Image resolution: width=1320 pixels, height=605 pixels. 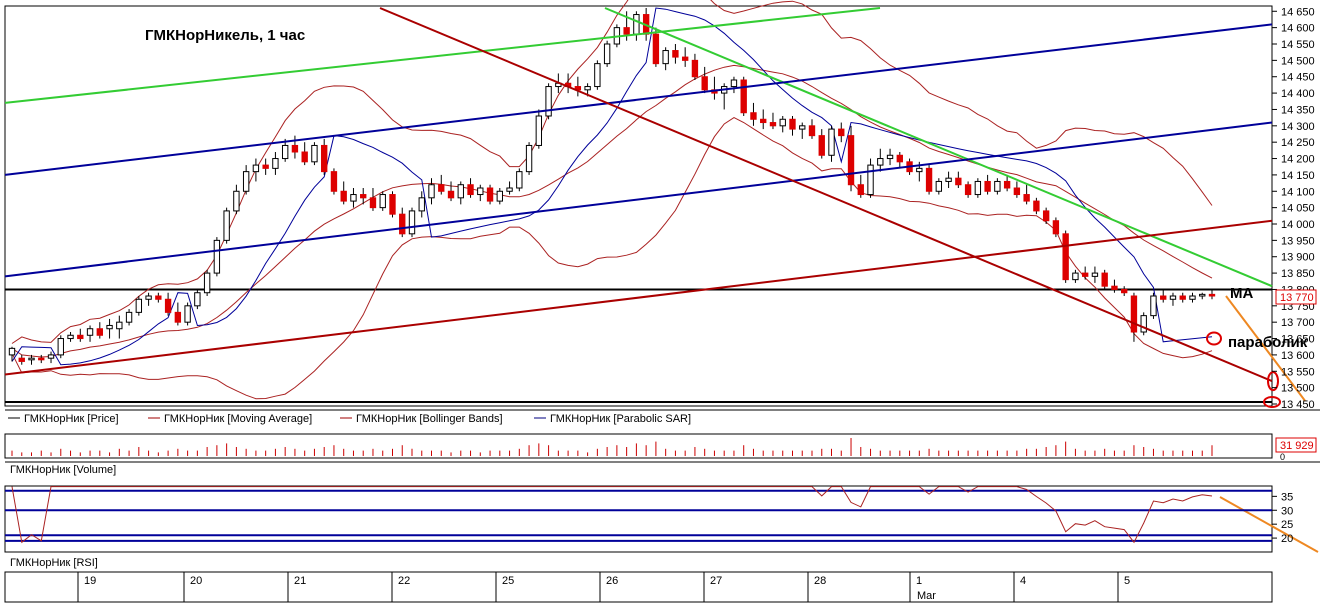 What do you see at coordinates (1297, 298) in the screenshot?
I see `last-price-value: 13 770` at bounding box center [1297, 298].